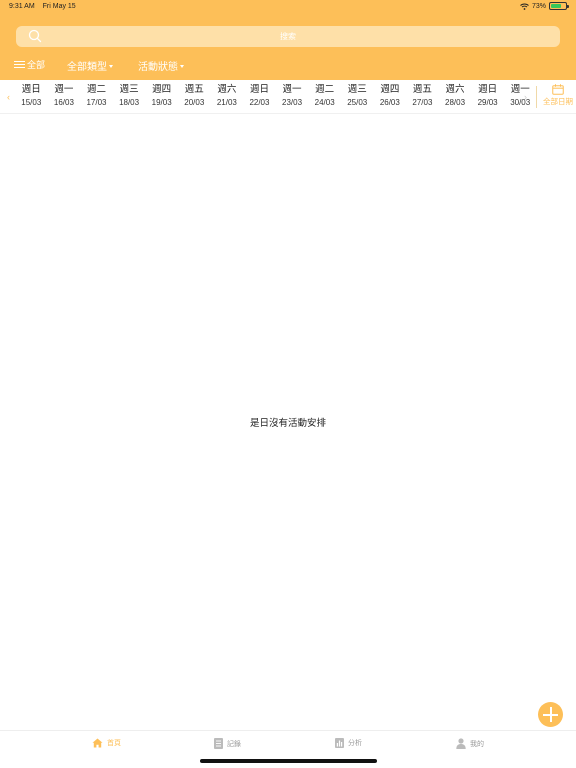  Describe the element at coordinates (487, 102) in the screenshot. I see `date-number-label: 29/03` at that location.